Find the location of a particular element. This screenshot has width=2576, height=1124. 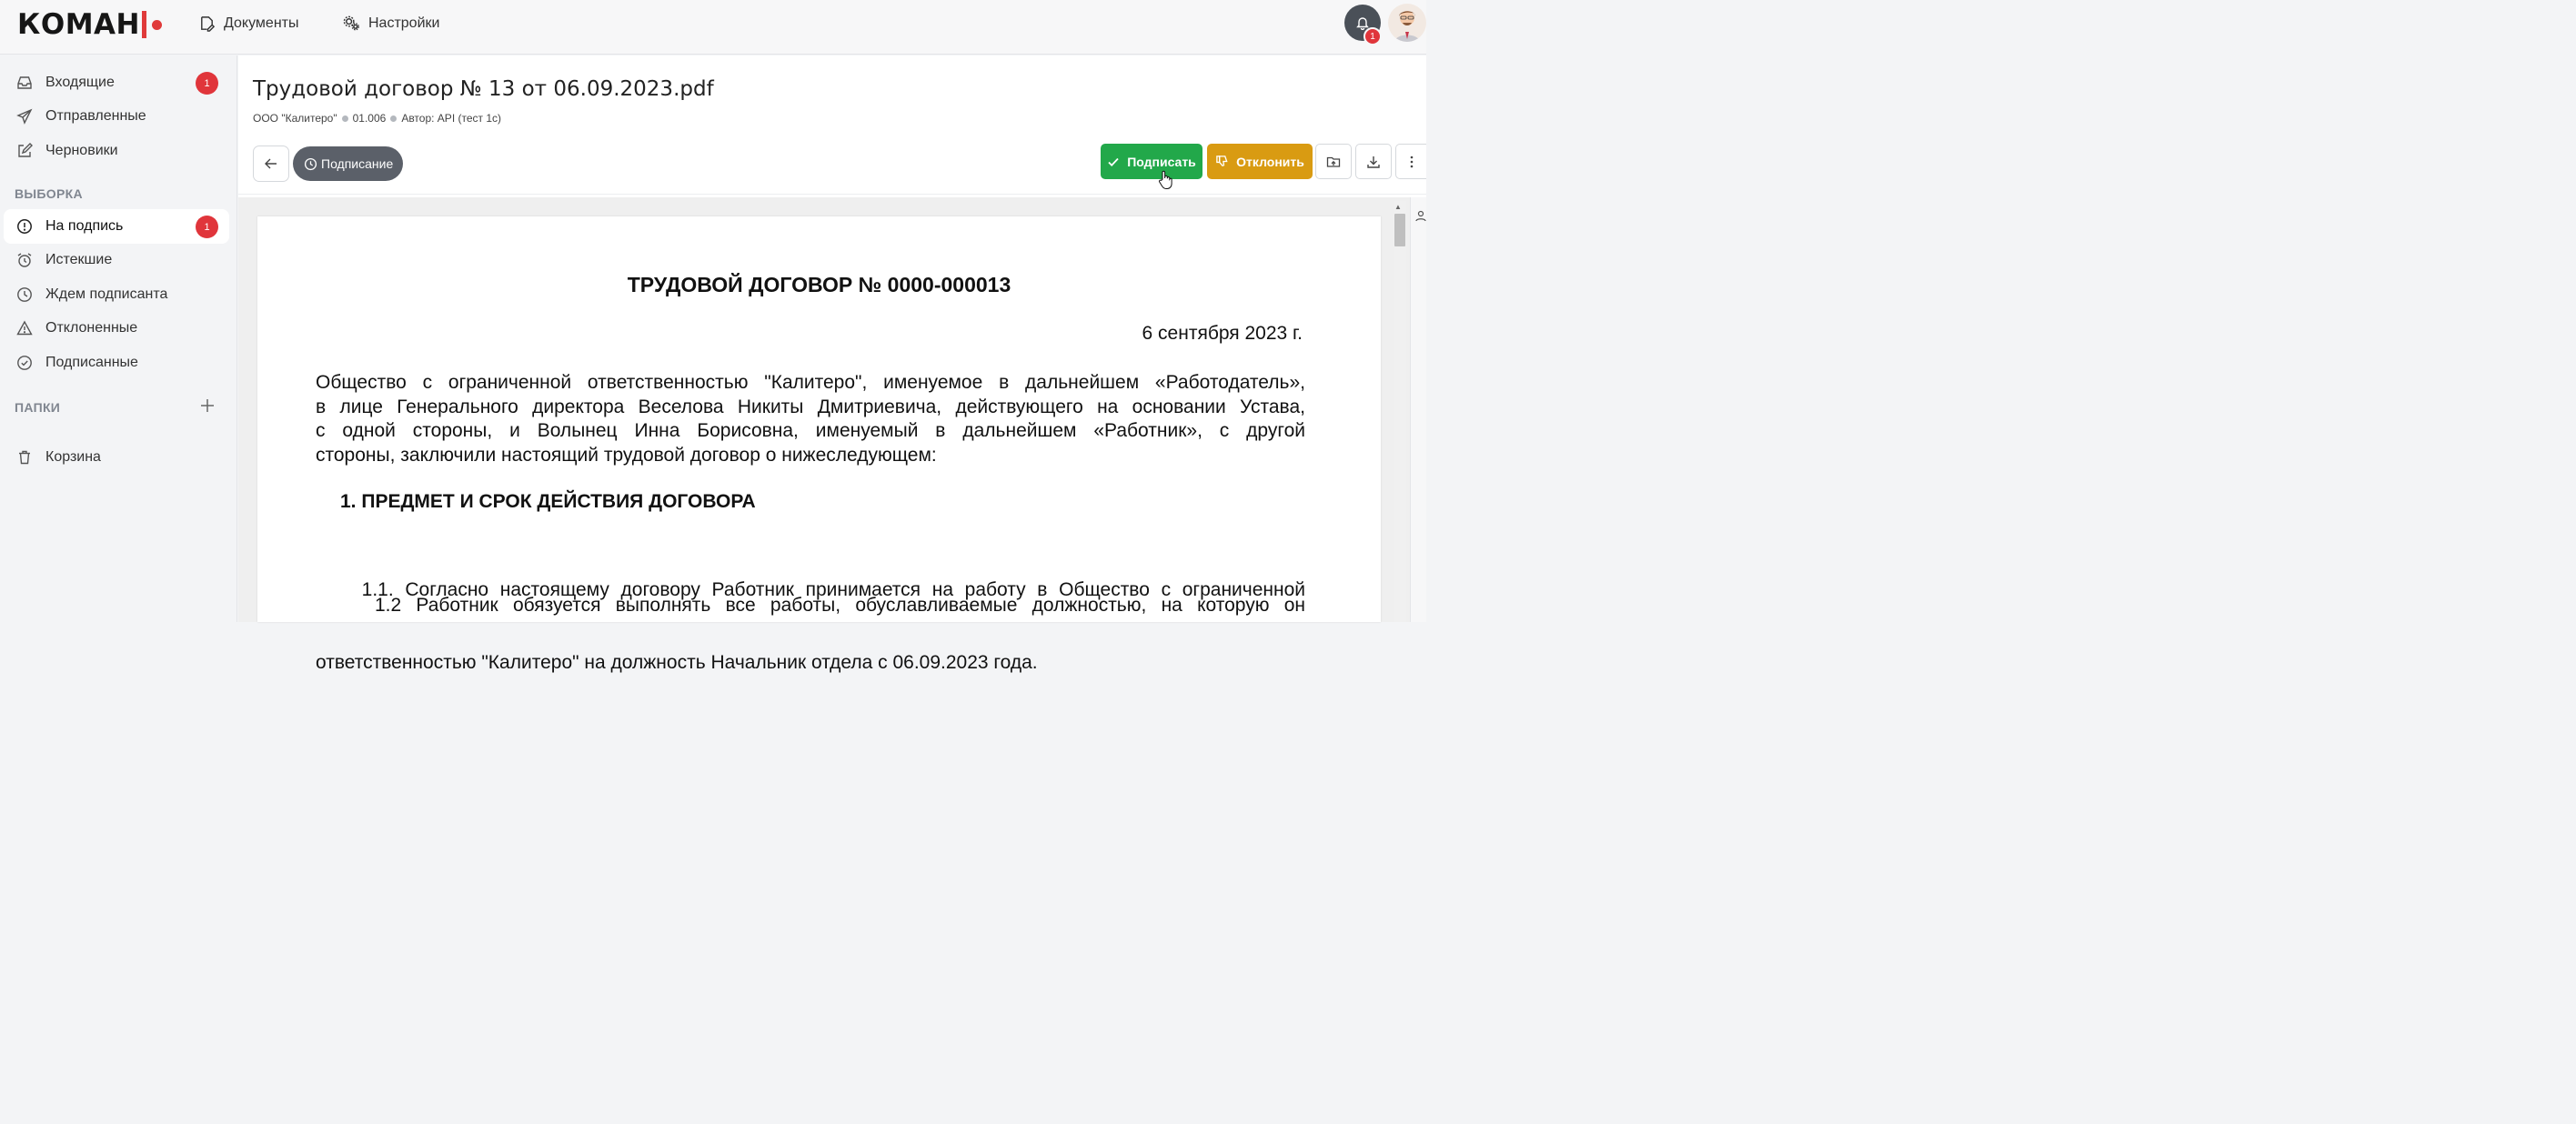

sign-button: Подписать is located at coordinates (1151, 161).